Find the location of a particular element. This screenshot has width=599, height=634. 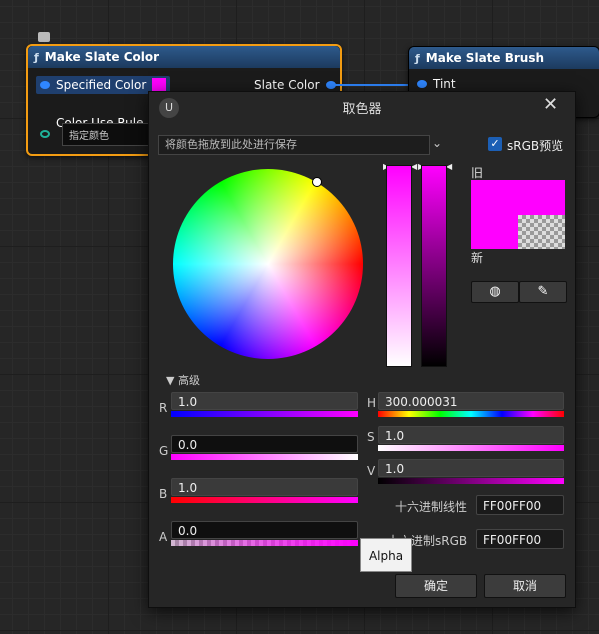

ok-button: 确定 is located at coordinates (436, 586).